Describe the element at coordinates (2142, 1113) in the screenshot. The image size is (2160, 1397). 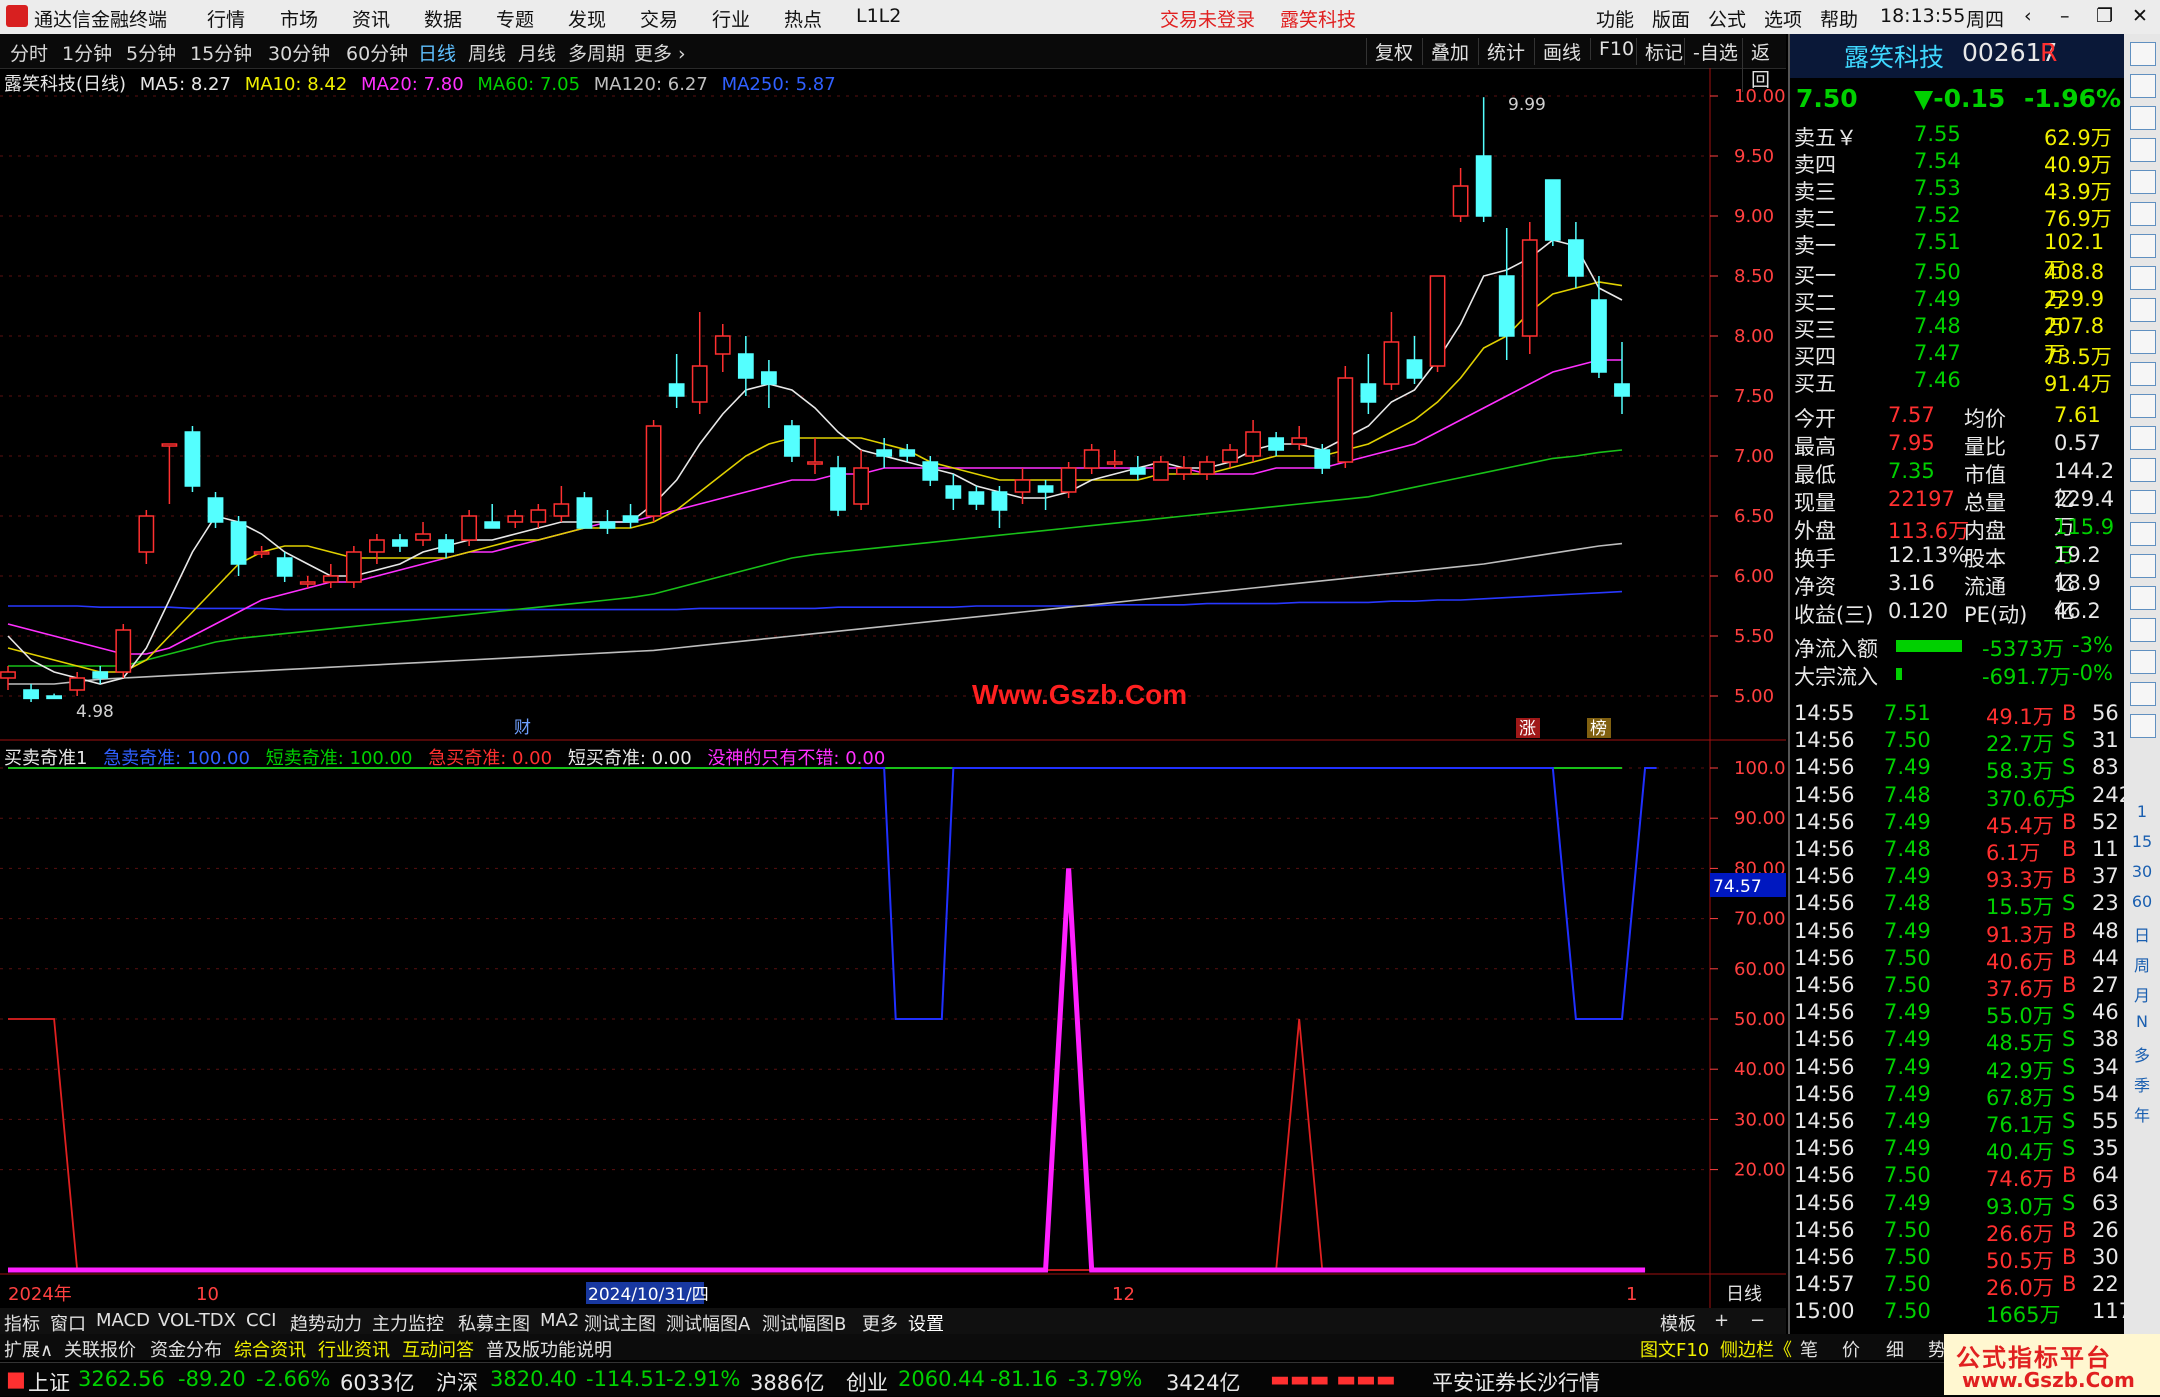
I see `toolbar-period--: 年` at that location.